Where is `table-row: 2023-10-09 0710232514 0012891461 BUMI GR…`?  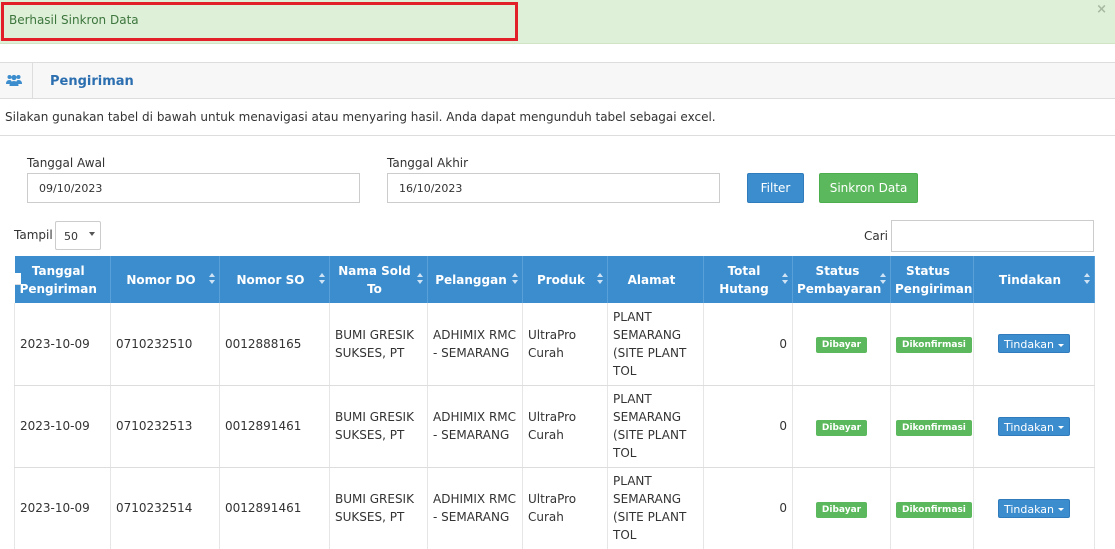
table-row: 2023-10-09 0710232514 0012891461 BUMI GR… is located at coordinates (554, 508).